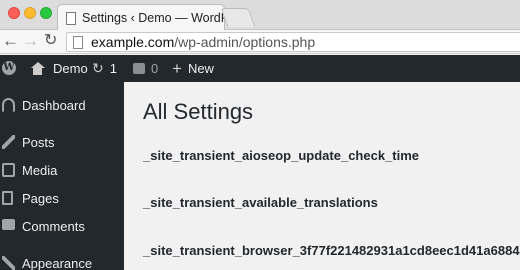 This screenshot has height=270, width=520. What do you see at coordinates (30, 13) in the screenshot?
I see `minimize-window-button` at bounding box center [30, 13].